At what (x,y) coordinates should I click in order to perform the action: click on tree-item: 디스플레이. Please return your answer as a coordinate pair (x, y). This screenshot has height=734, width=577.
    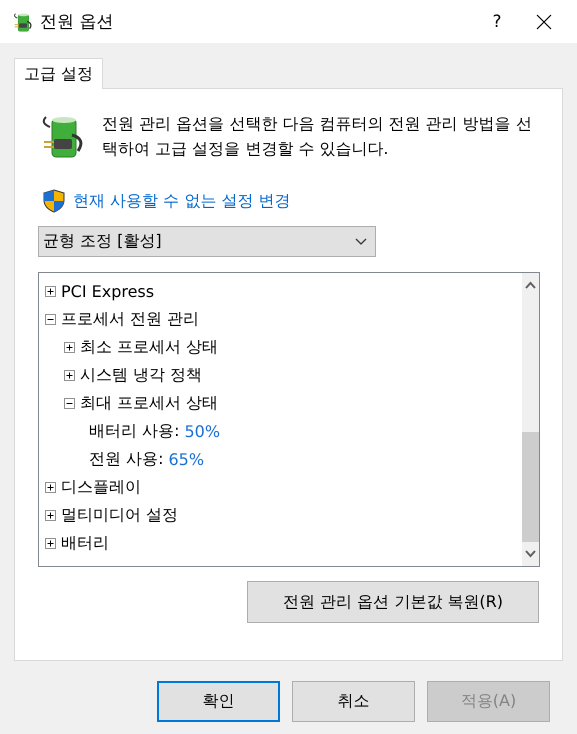
    Looking at the image, I should click on (101, 487).